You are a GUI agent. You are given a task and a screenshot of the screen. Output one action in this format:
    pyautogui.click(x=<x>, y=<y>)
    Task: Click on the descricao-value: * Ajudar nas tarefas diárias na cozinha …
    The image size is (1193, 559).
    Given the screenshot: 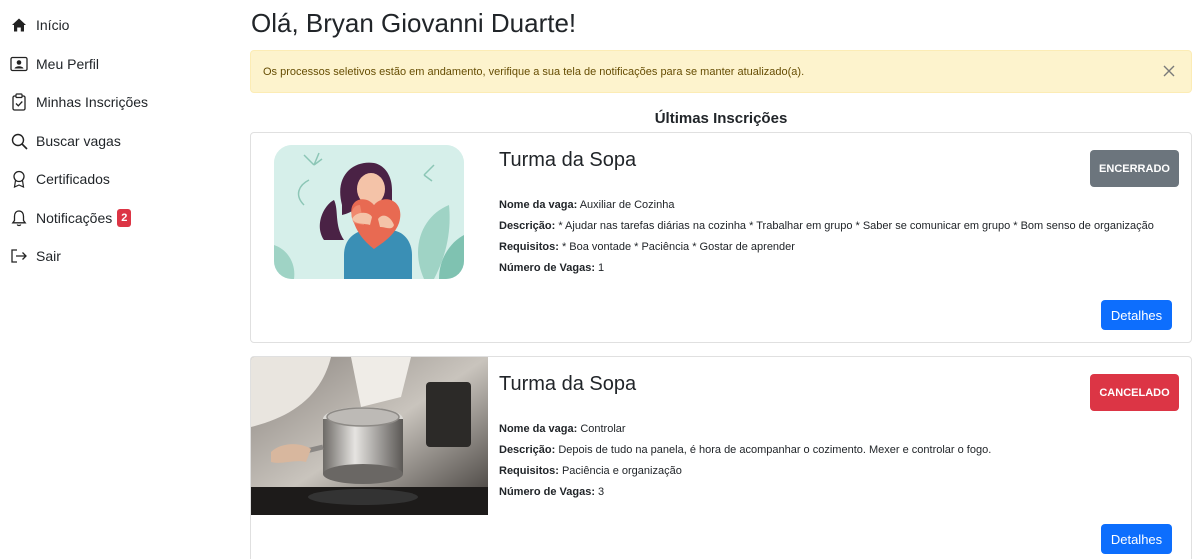 What is the action you would take?
    pyautogui.click(x=856, y=226)
    